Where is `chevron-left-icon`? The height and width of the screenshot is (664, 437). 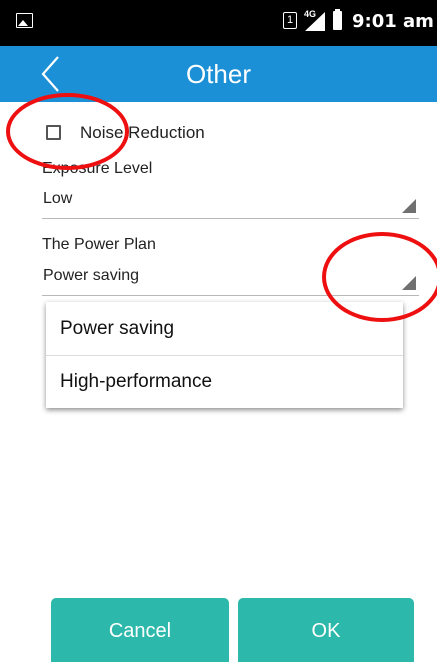 chevron-left-icon is located at coordinates (50, 74).